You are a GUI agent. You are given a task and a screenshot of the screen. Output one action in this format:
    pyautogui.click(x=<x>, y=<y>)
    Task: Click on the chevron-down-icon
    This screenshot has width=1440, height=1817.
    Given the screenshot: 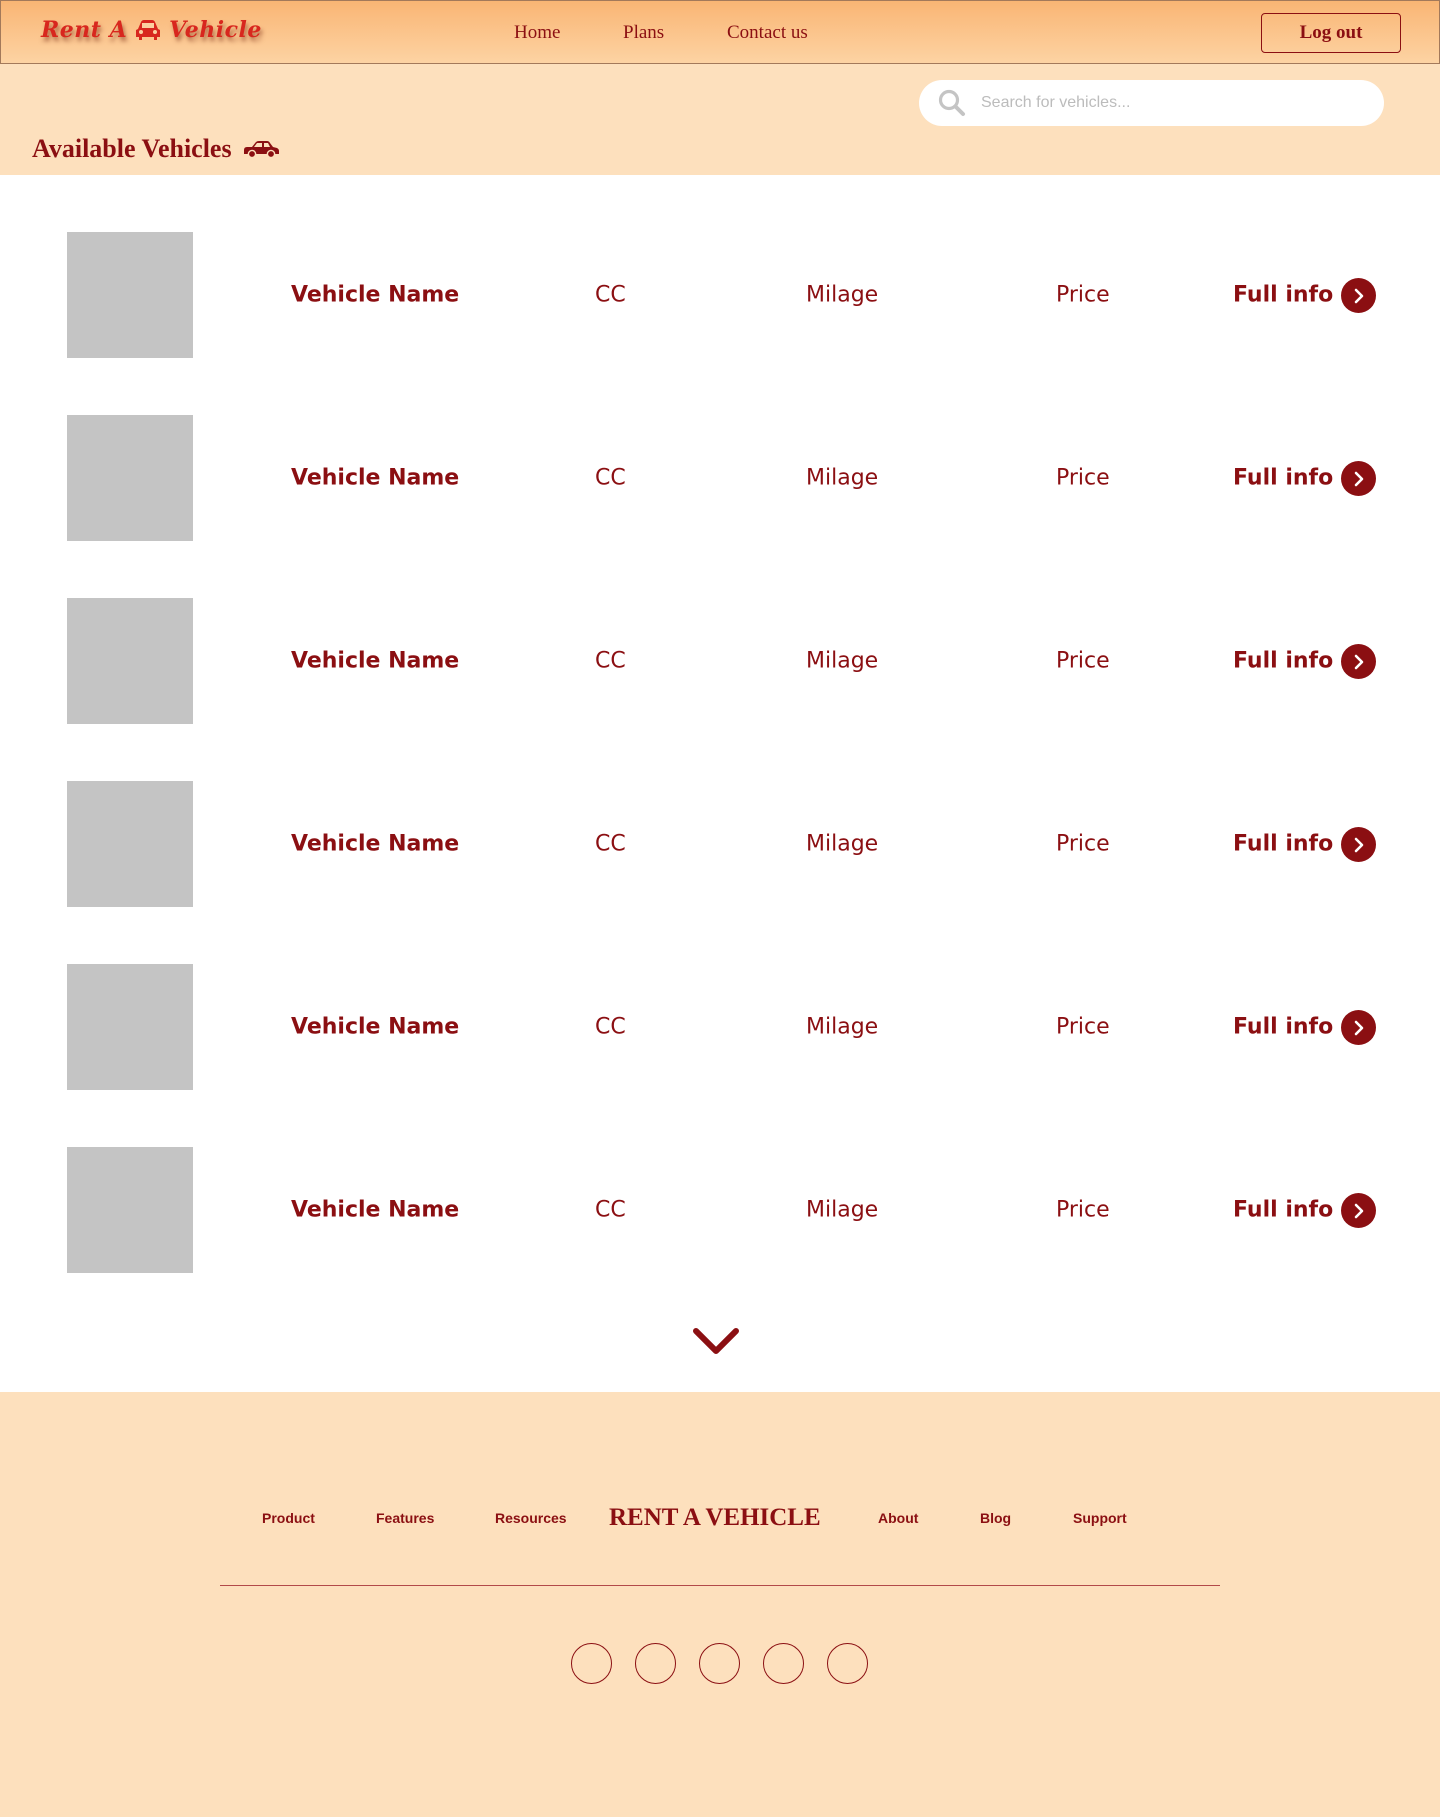 What is the action you would take?
    pyautogui.click(x=716, y=1341)
    